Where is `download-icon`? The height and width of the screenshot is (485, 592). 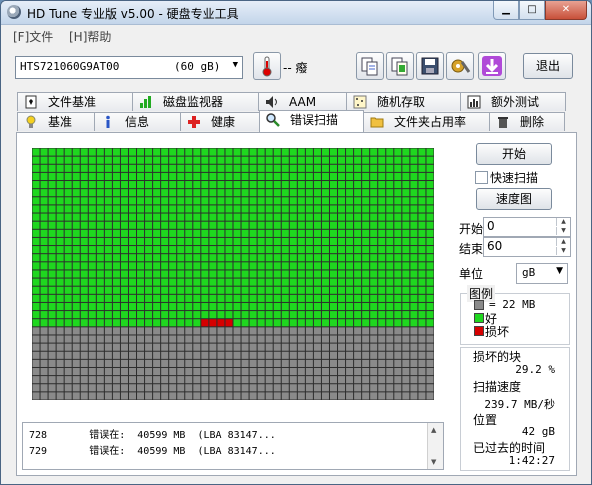 download-icon is located at coordinates (492, 66).